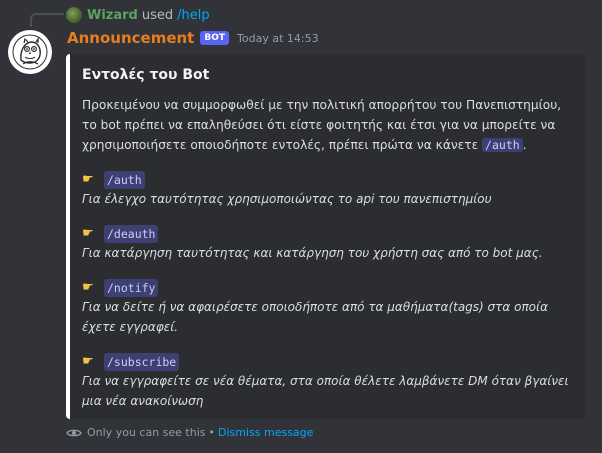  I want to click on eye-icon, so click(74, 432).